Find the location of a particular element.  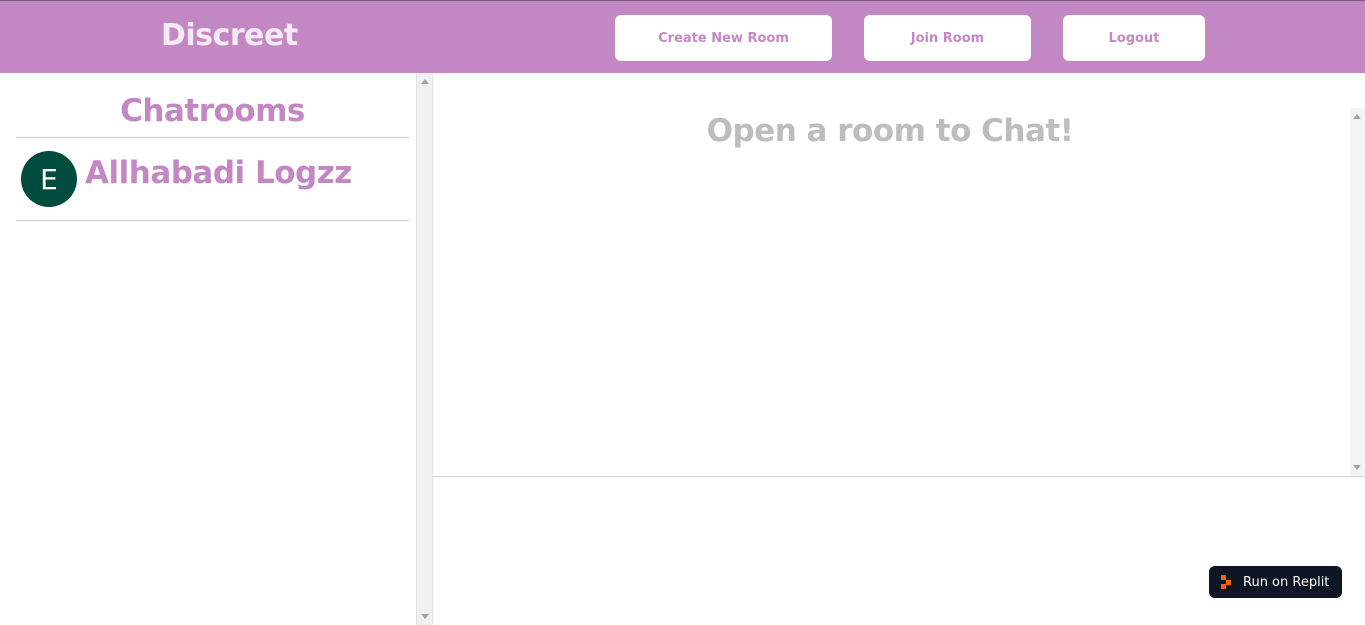

logout-button: Logout is located at coordinates (1134, 38).